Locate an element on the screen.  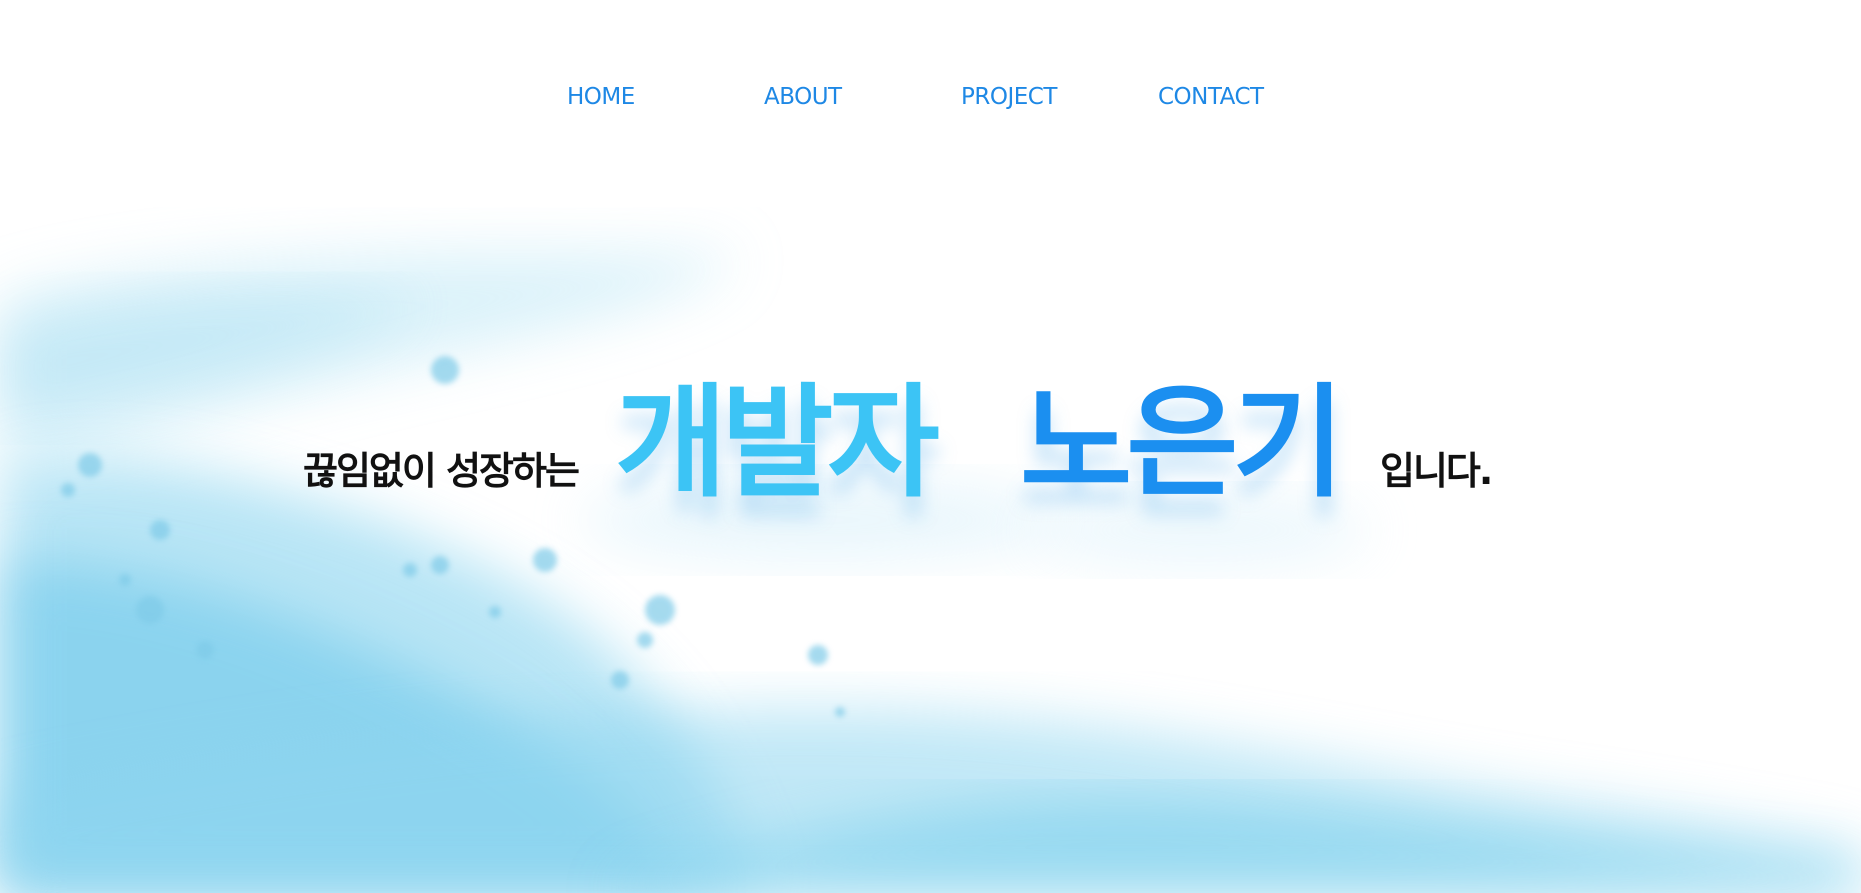
hero-prefix-text: 끊임없이 성장하는 is located at coordinates (441, 471).